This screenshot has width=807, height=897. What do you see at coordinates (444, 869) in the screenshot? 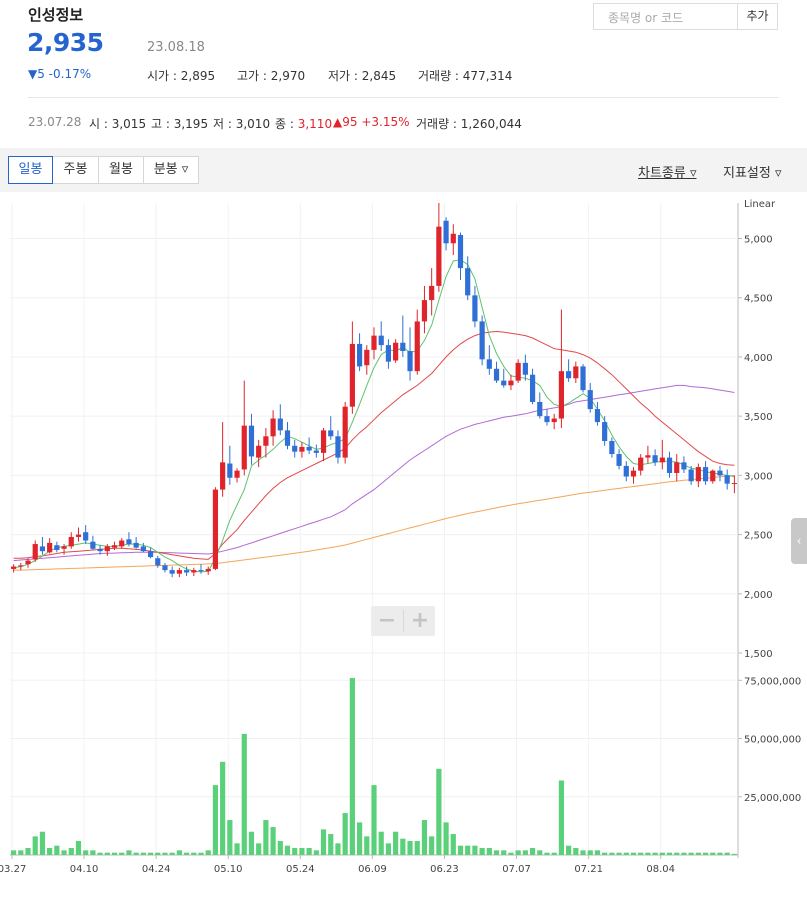
I see `x-tick-label: 06.23` at bounding box center [444, 869].